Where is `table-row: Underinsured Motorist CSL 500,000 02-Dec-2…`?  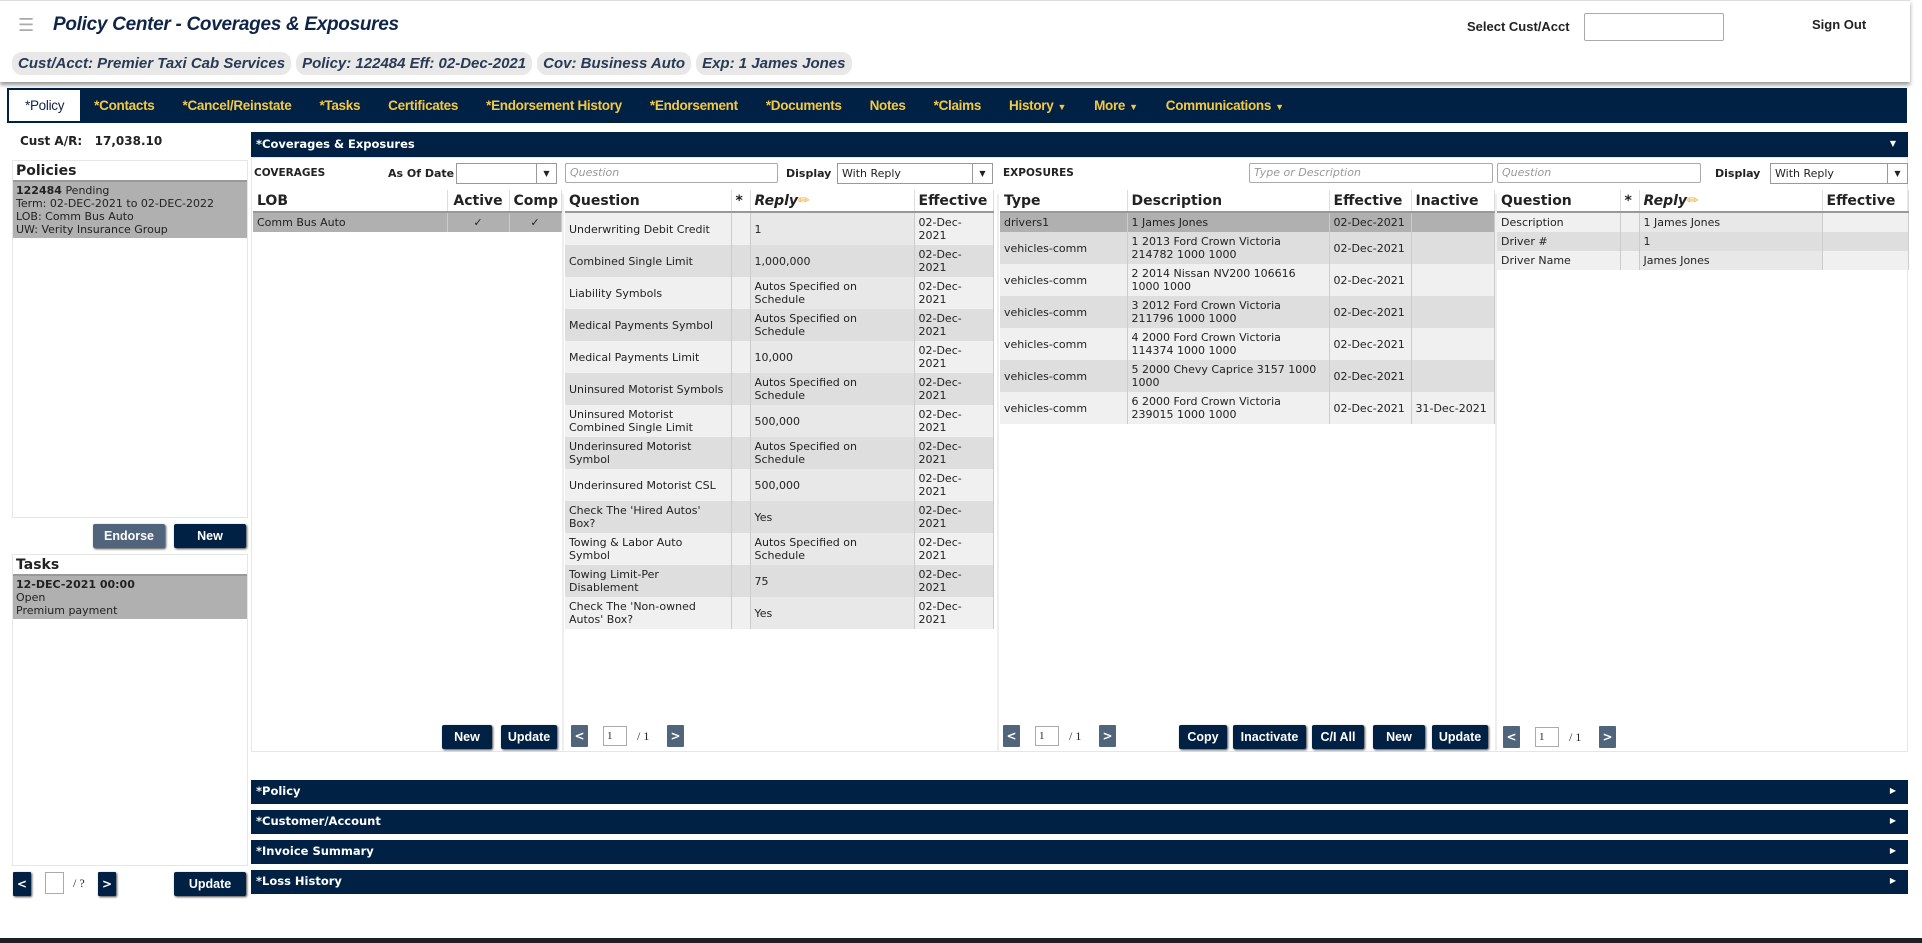
table-row: Underinsured Motorist CSL 500,000 02-Dec-2… is located at coordinates (779, 485).